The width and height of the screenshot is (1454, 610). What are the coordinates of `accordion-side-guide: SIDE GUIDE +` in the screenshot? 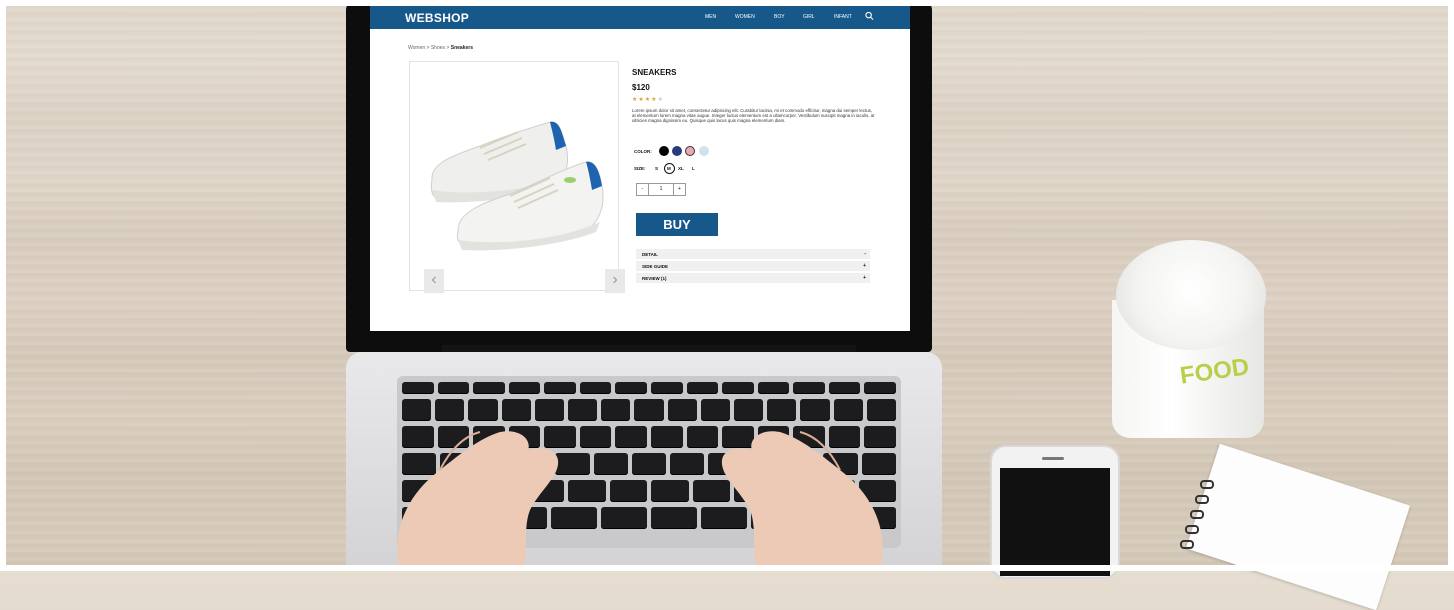 It's located at (753, 266).